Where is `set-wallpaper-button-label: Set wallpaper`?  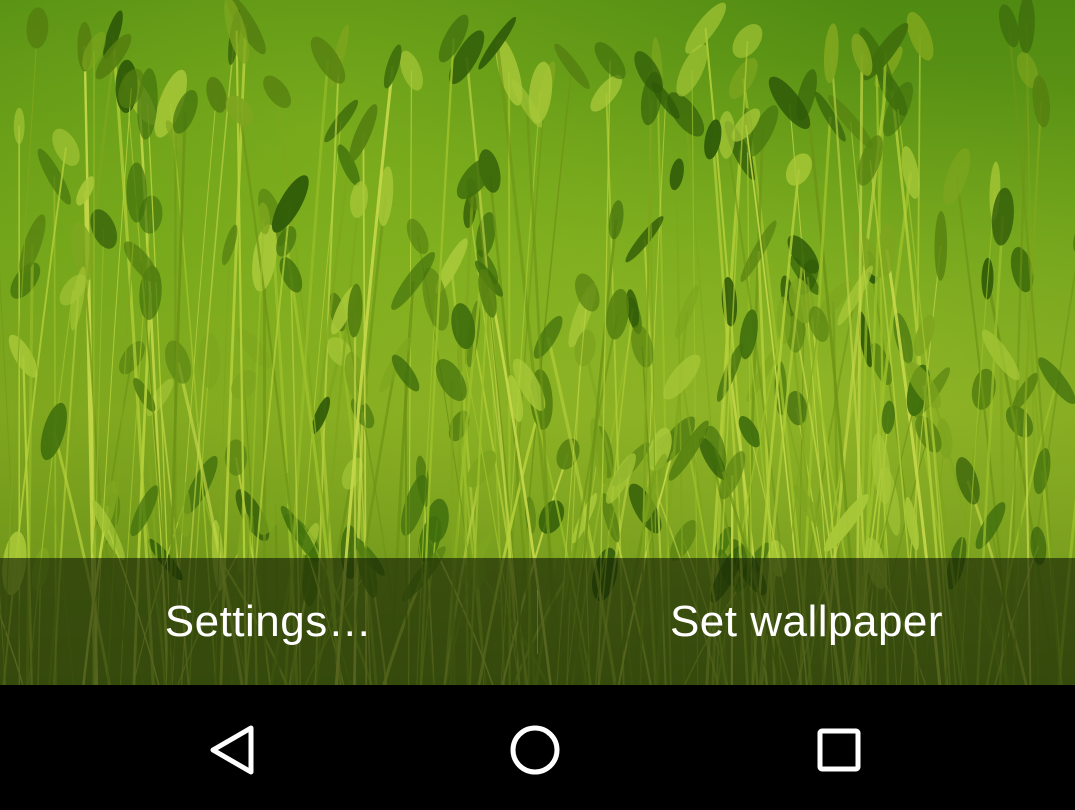
set-wallpaper-button-label: Set wallpaper is located at coordinates (806, 621).